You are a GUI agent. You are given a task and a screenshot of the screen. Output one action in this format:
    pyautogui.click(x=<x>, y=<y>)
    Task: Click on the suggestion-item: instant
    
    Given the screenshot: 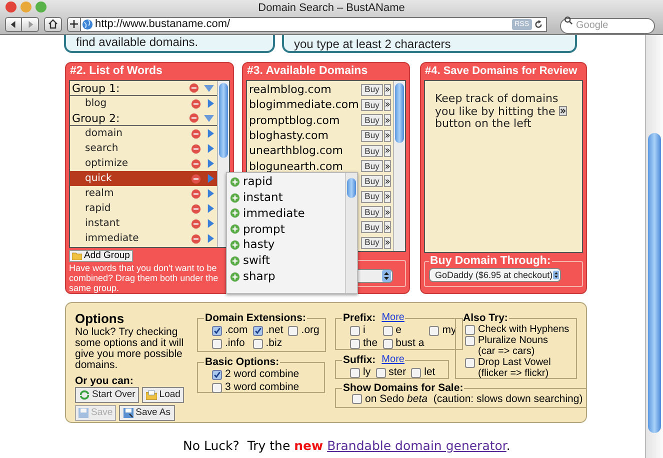 What is the action you would take?
    pyautogui.click(x=286, y=198)
    